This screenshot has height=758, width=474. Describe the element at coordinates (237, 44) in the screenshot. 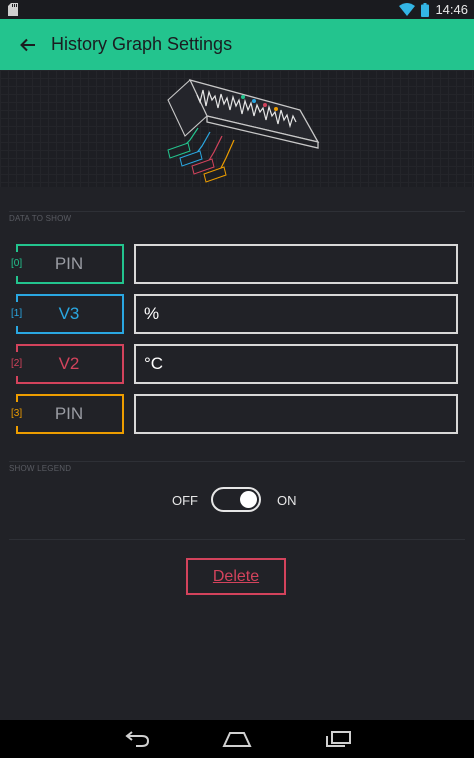

I see `app-bar: History Graph Settings` at that location.